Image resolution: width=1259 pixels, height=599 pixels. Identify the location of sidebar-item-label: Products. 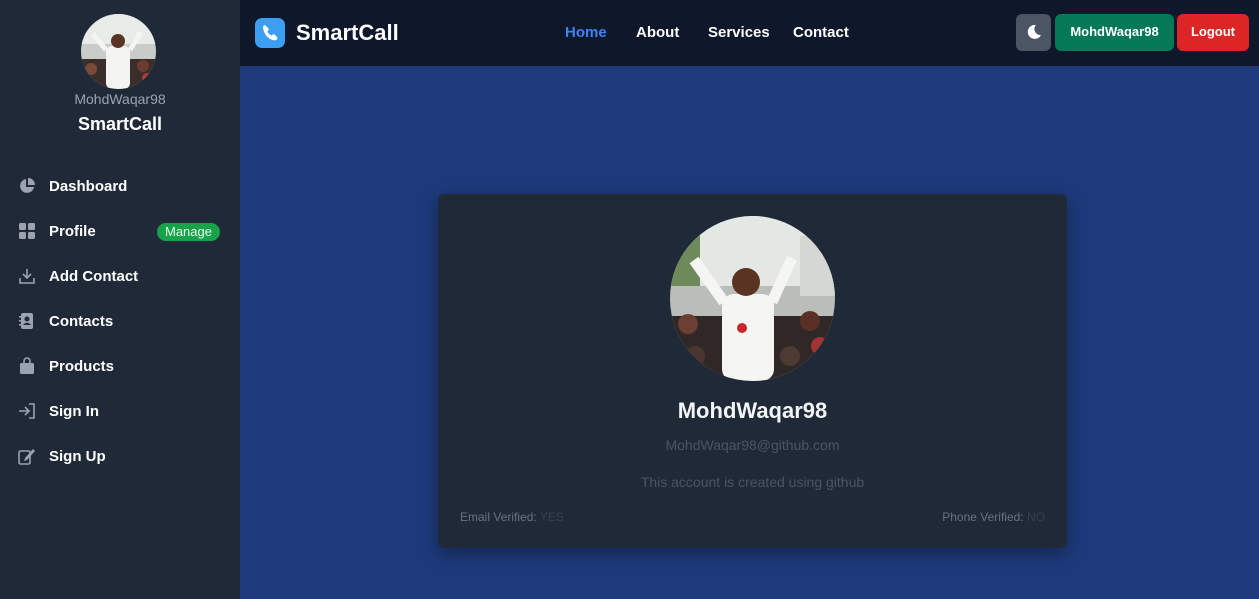
(82, 366).